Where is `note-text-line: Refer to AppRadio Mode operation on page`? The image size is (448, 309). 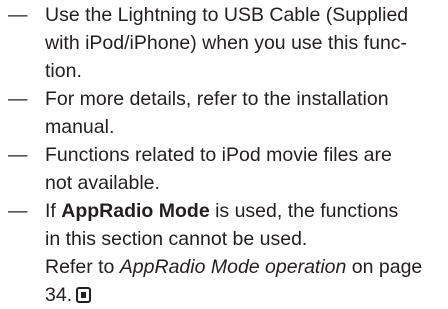 note-text-line: Refer to AppRadio Mode operation on page is located at coordinates (246, 267).